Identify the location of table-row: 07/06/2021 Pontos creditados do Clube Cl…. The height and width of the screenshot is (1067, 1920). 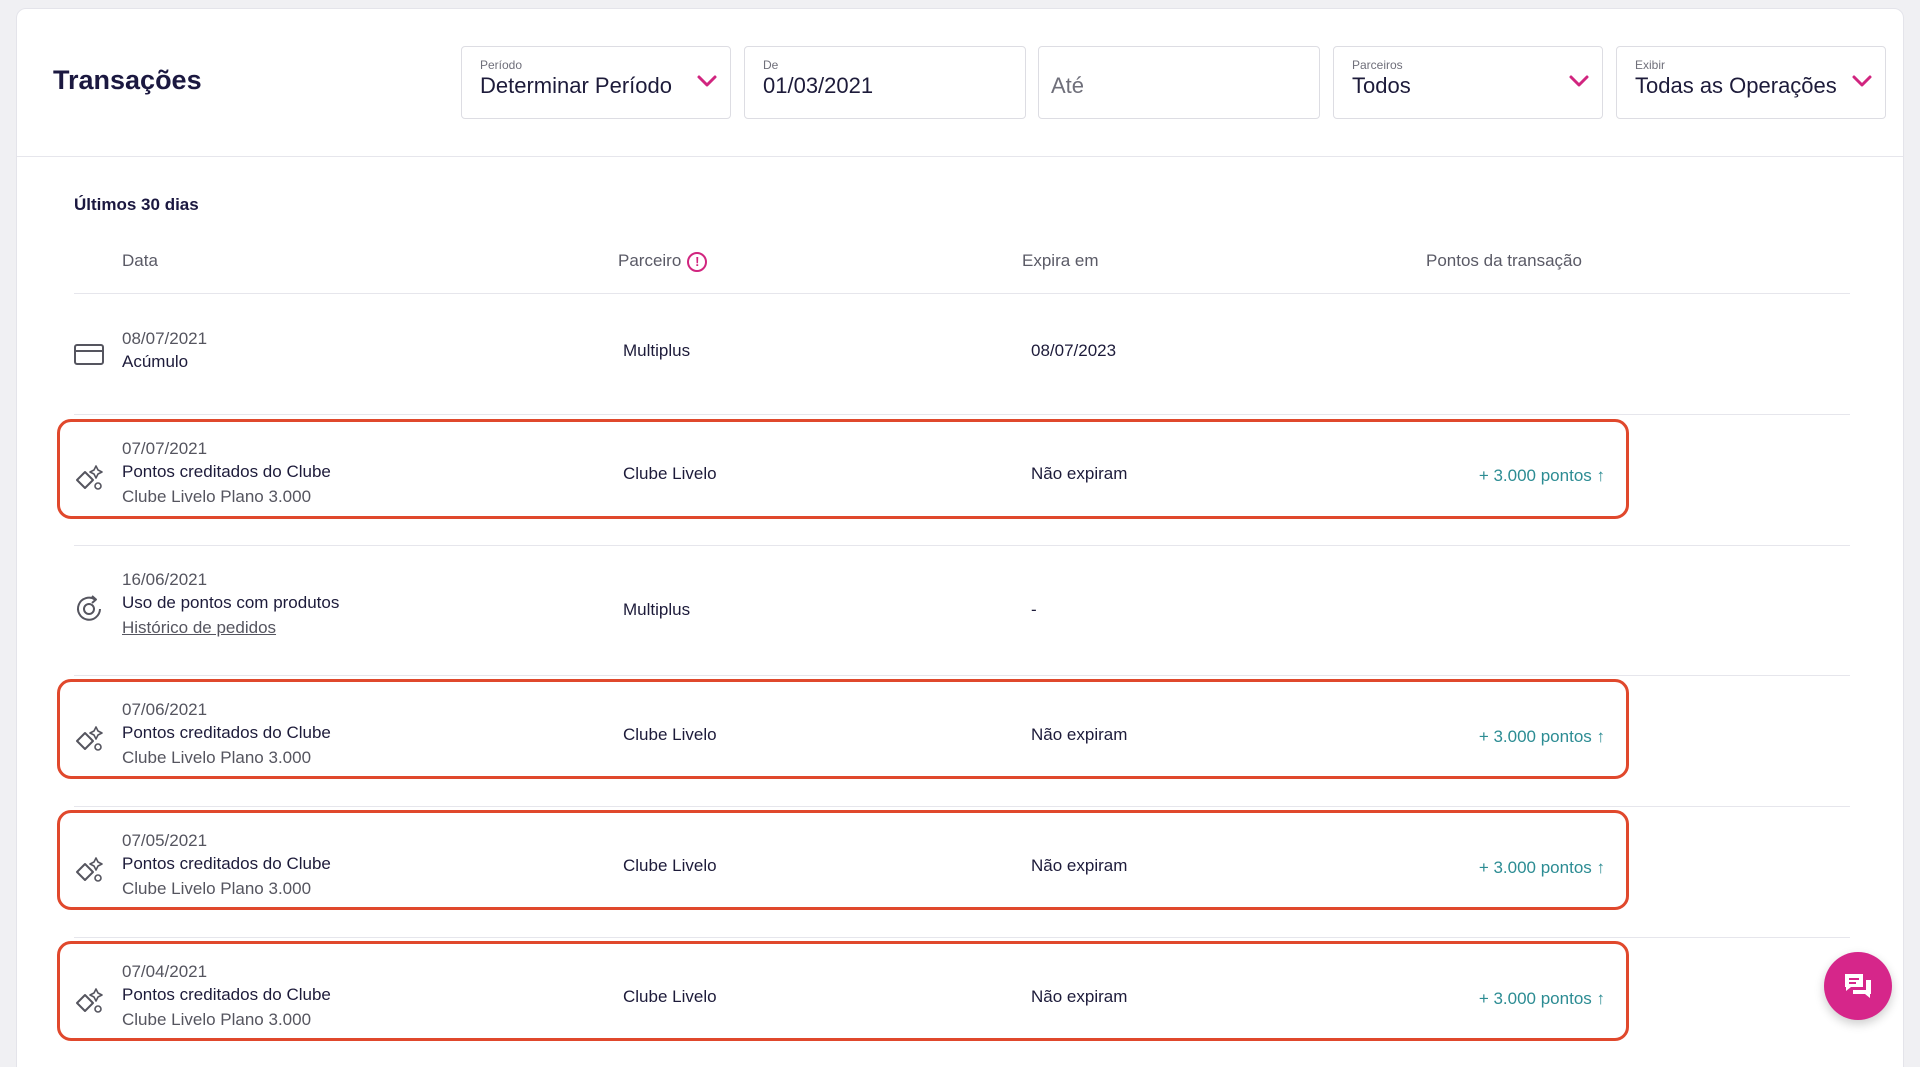
(960, 740).